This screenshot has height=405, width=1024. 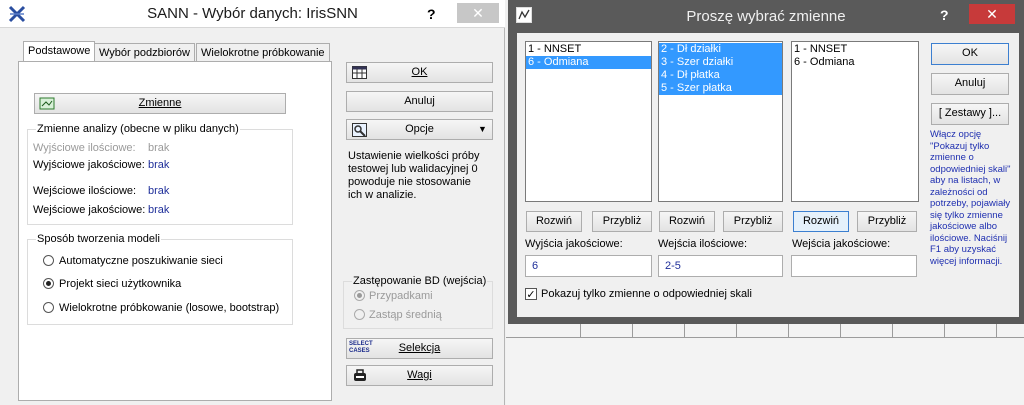 I want to click on selection-button: SELECT CASES Selekcja, so click(x=419, y=348).